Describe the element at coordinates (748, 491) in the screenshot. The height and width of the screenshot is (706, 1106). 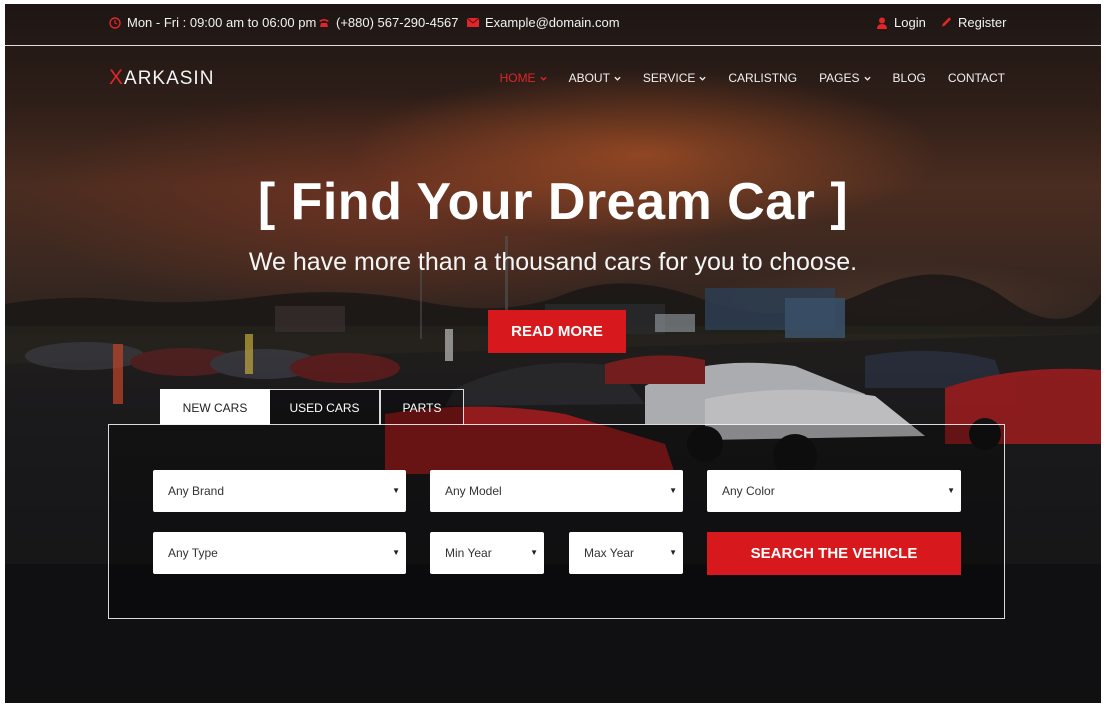
I see `color-select-value: Any Color` at that location.